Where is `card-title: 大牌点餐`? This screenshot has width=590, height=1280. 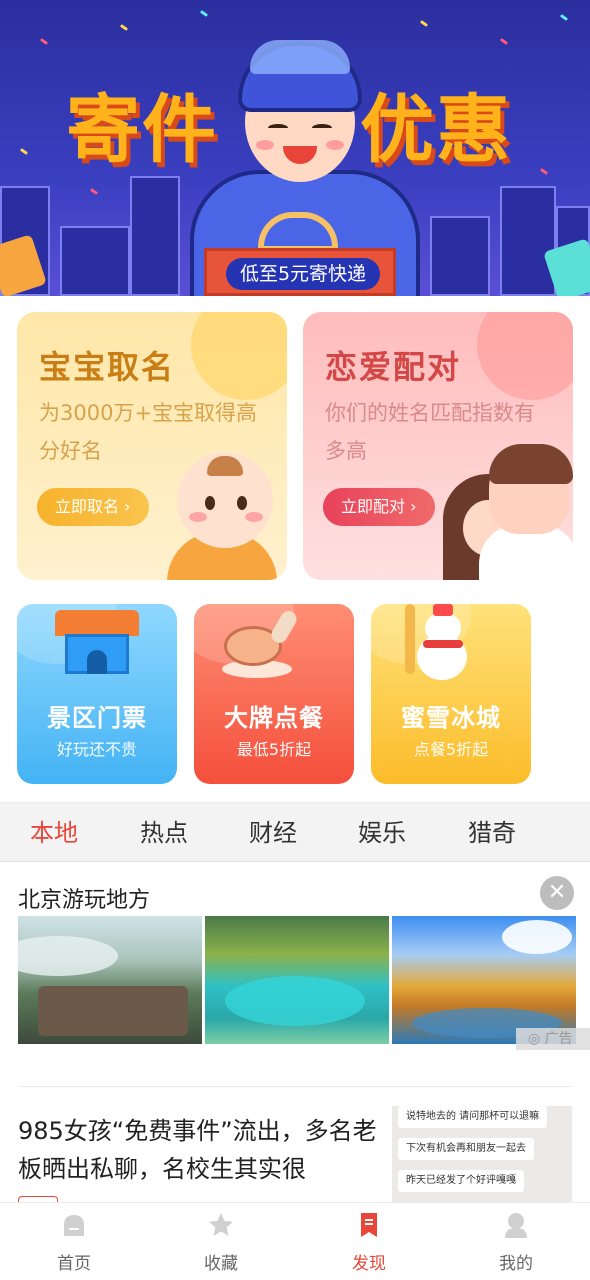
card-title: 大牌点餐 is located at coordinates (274, 718).